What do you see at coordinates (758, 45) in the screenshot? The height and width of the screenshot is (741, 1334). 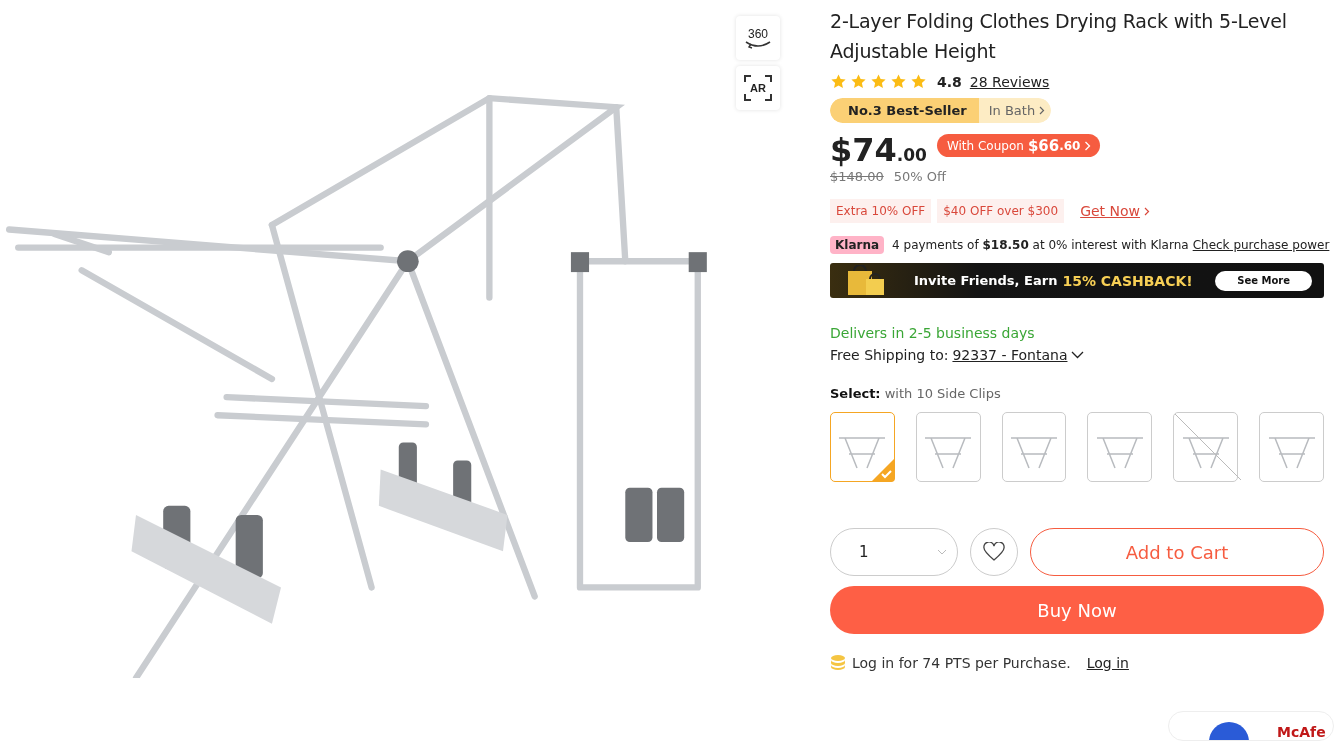 I see `rotate-arrow-icon` at bounding box center [758, 45].